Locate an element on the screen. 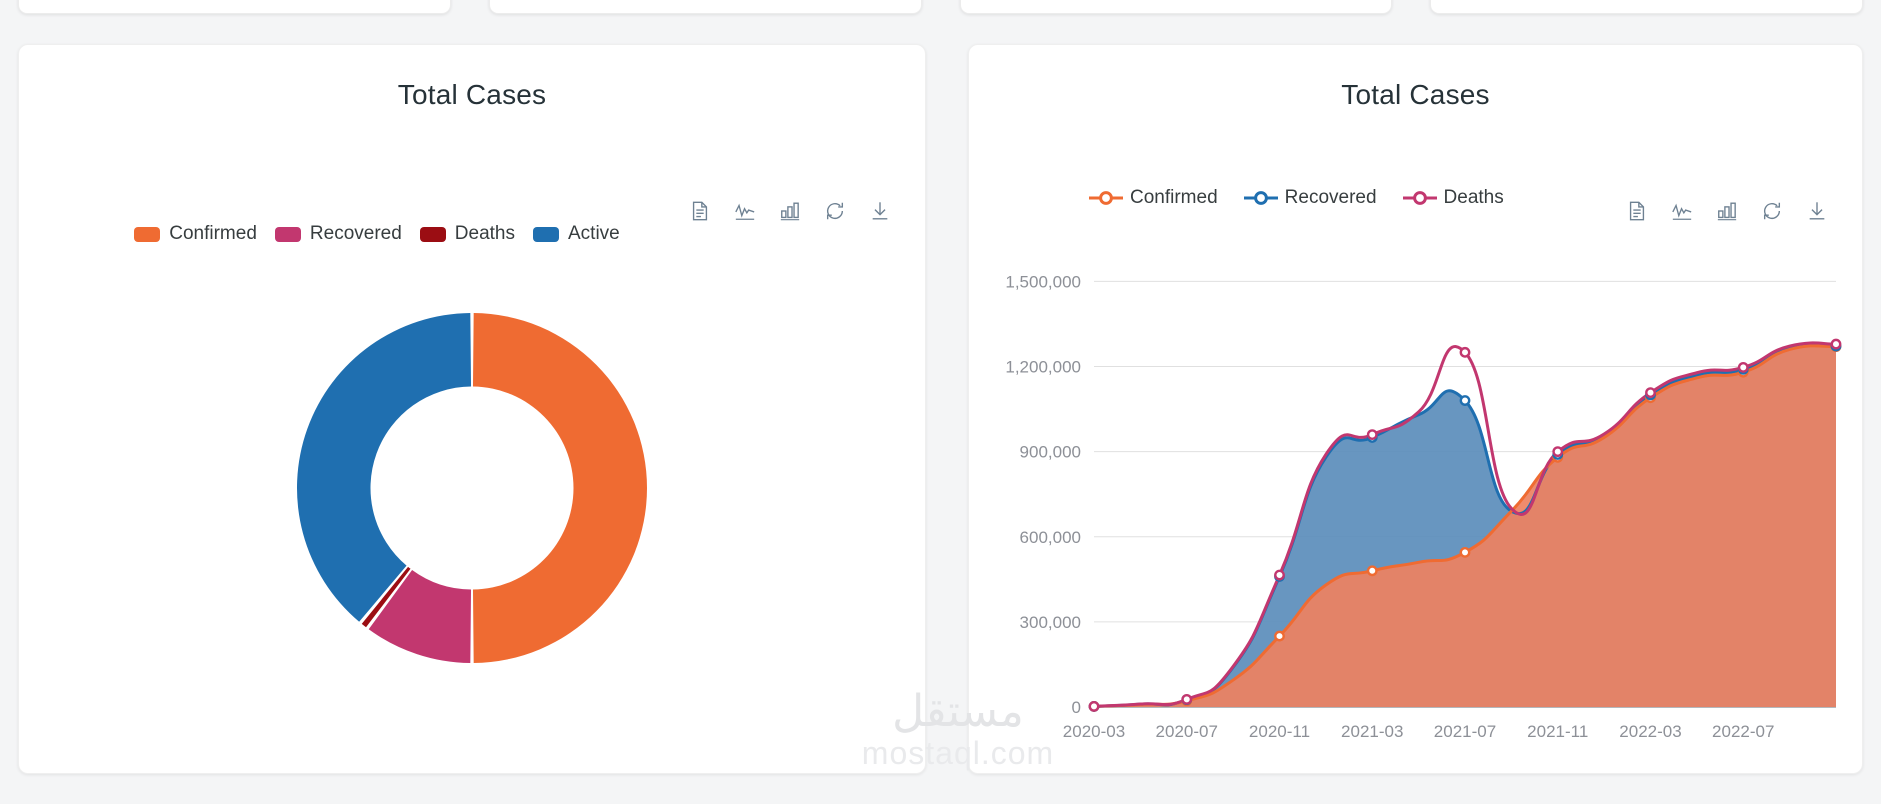 The image size is (1881, 804). x-axis-tick-label: 2021-07 is located at coordinates (1465, 731).